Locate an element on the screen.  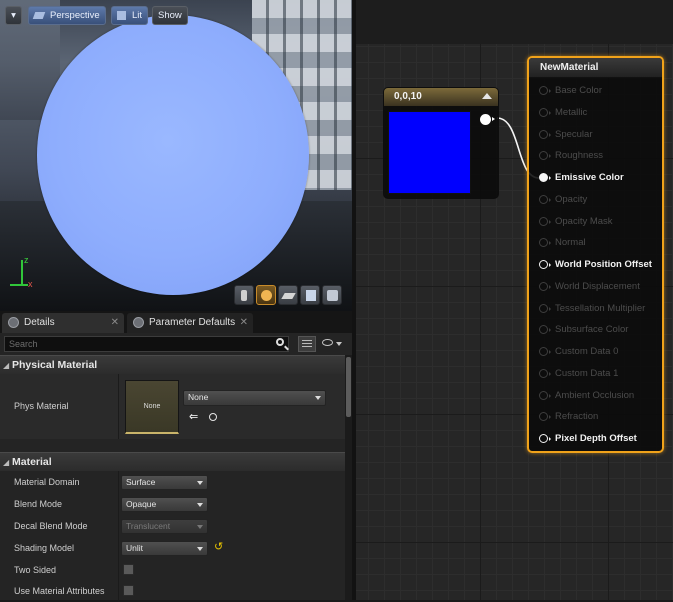
material-domain-dropdown: Surface is located at coordinates (164, 482).